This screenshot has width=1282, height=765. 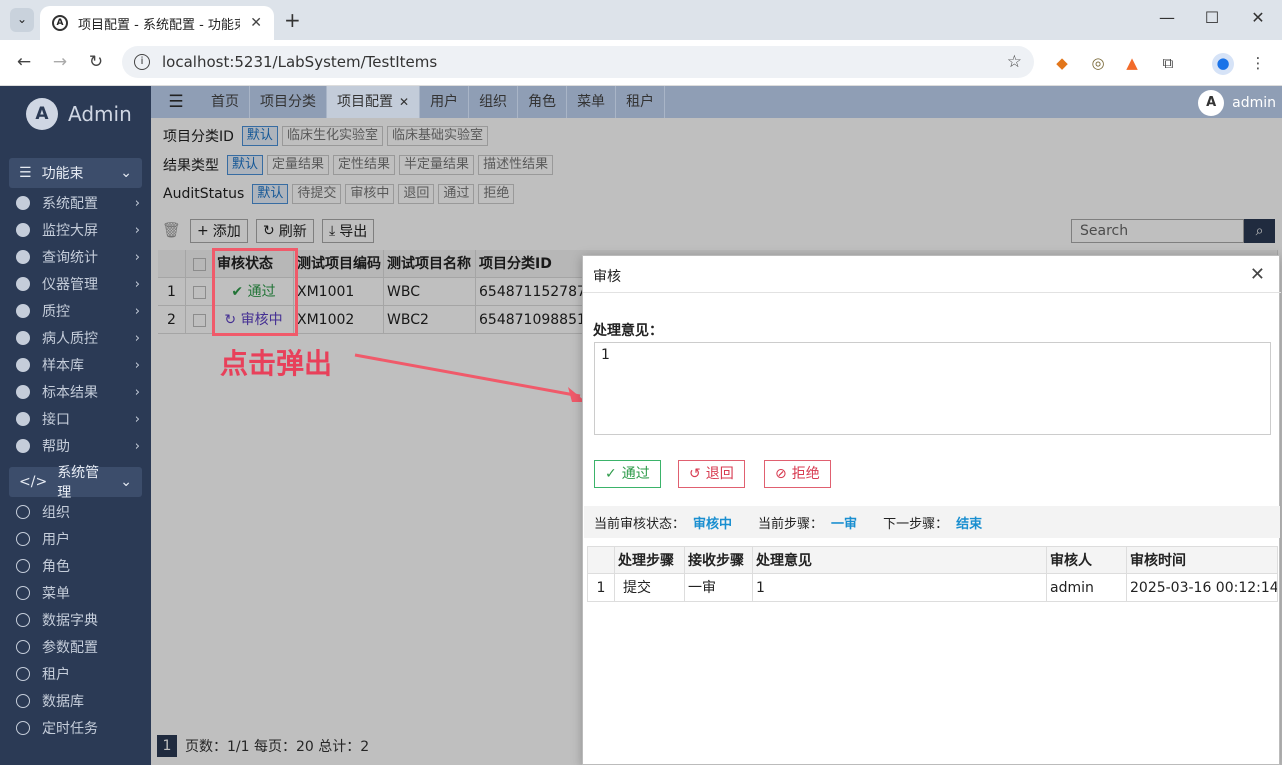 I want to click on table-header: 审核人, so click(x=1087, y=560).